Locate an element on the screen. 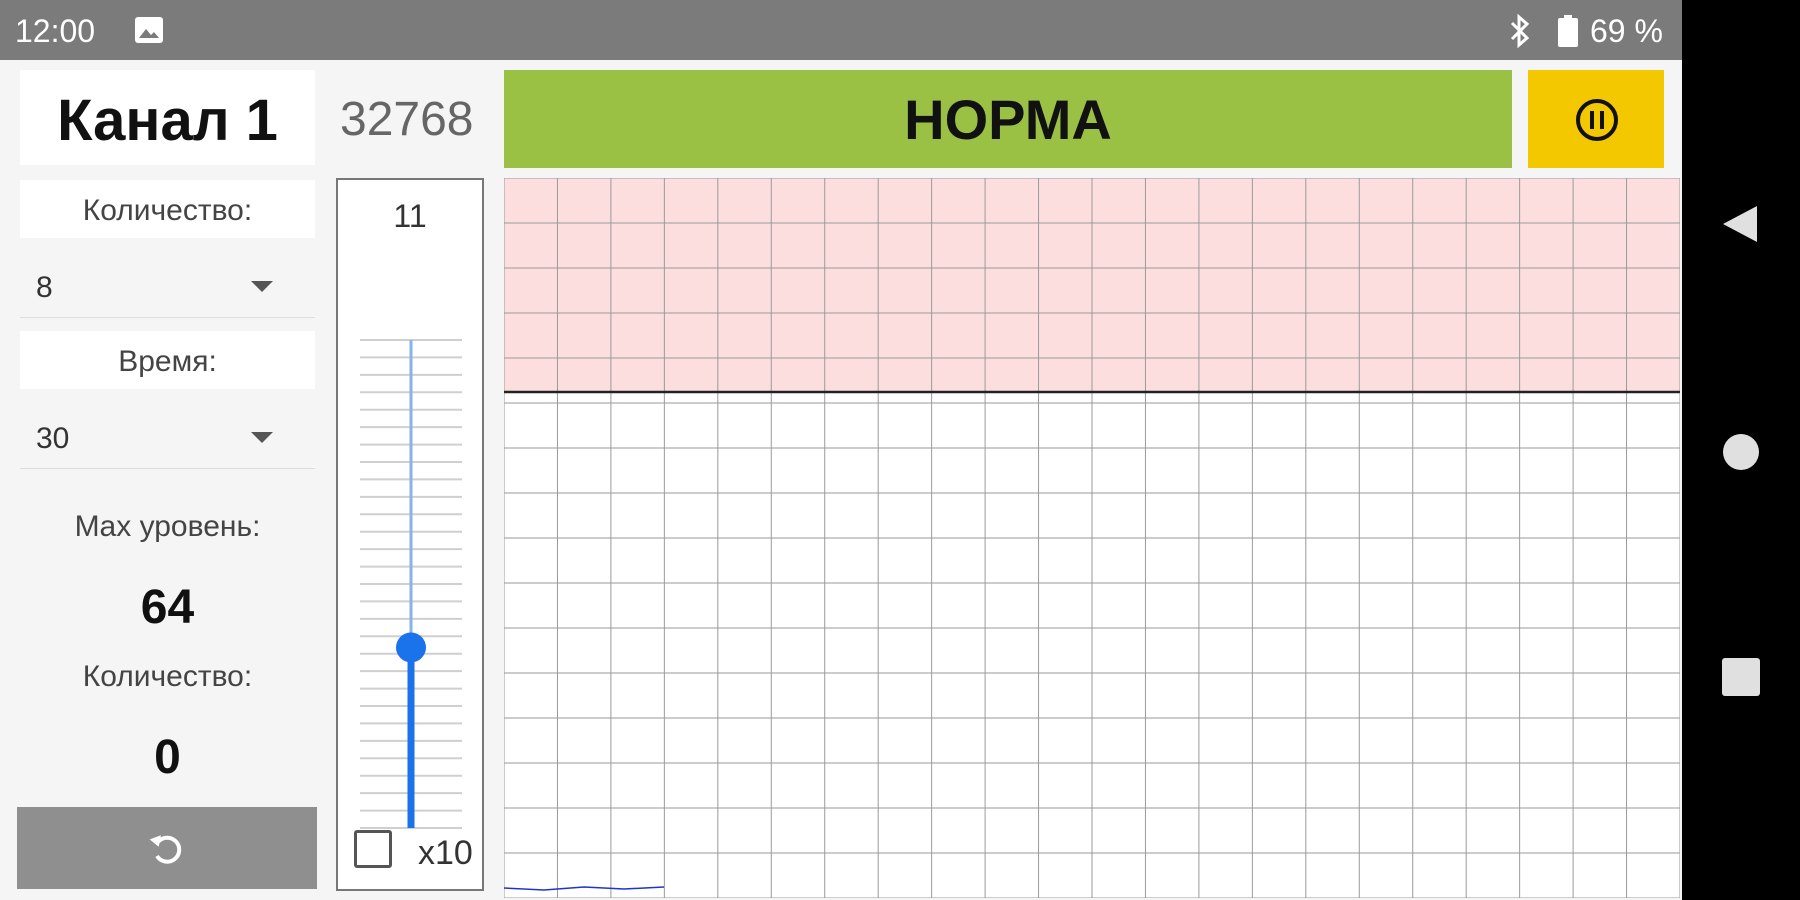 This screenshot has width=1800, height=900. channel-title: Канал 1 is located at coordinates (167, 120).